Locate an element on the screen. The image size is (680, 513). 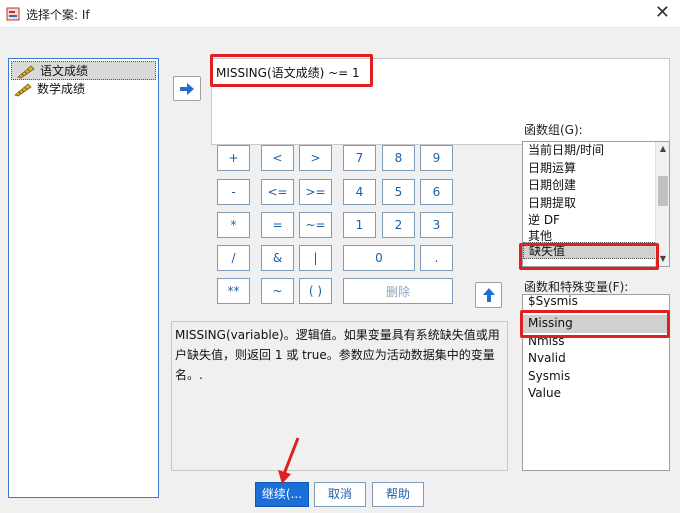
key-plus: + is located at coordinates (233, 158).